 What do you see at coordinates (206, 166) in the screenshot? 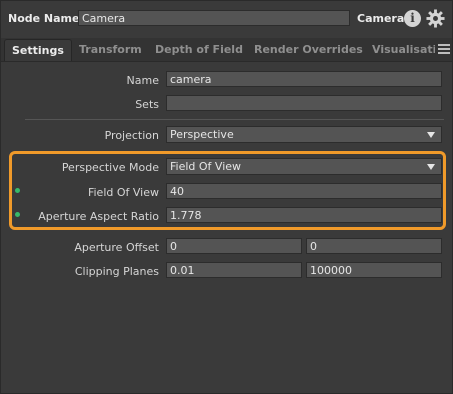
I see `perspective-mode-value: Field Of View` at bounding box center [206, 166].